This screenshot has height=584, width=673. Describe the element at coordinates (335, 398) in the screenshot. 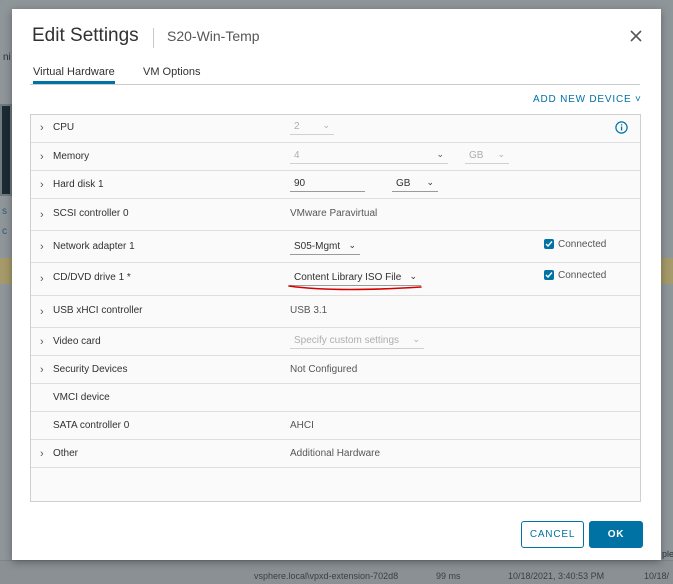

I see `hardware-row-vmci: VMCI device` at that location.